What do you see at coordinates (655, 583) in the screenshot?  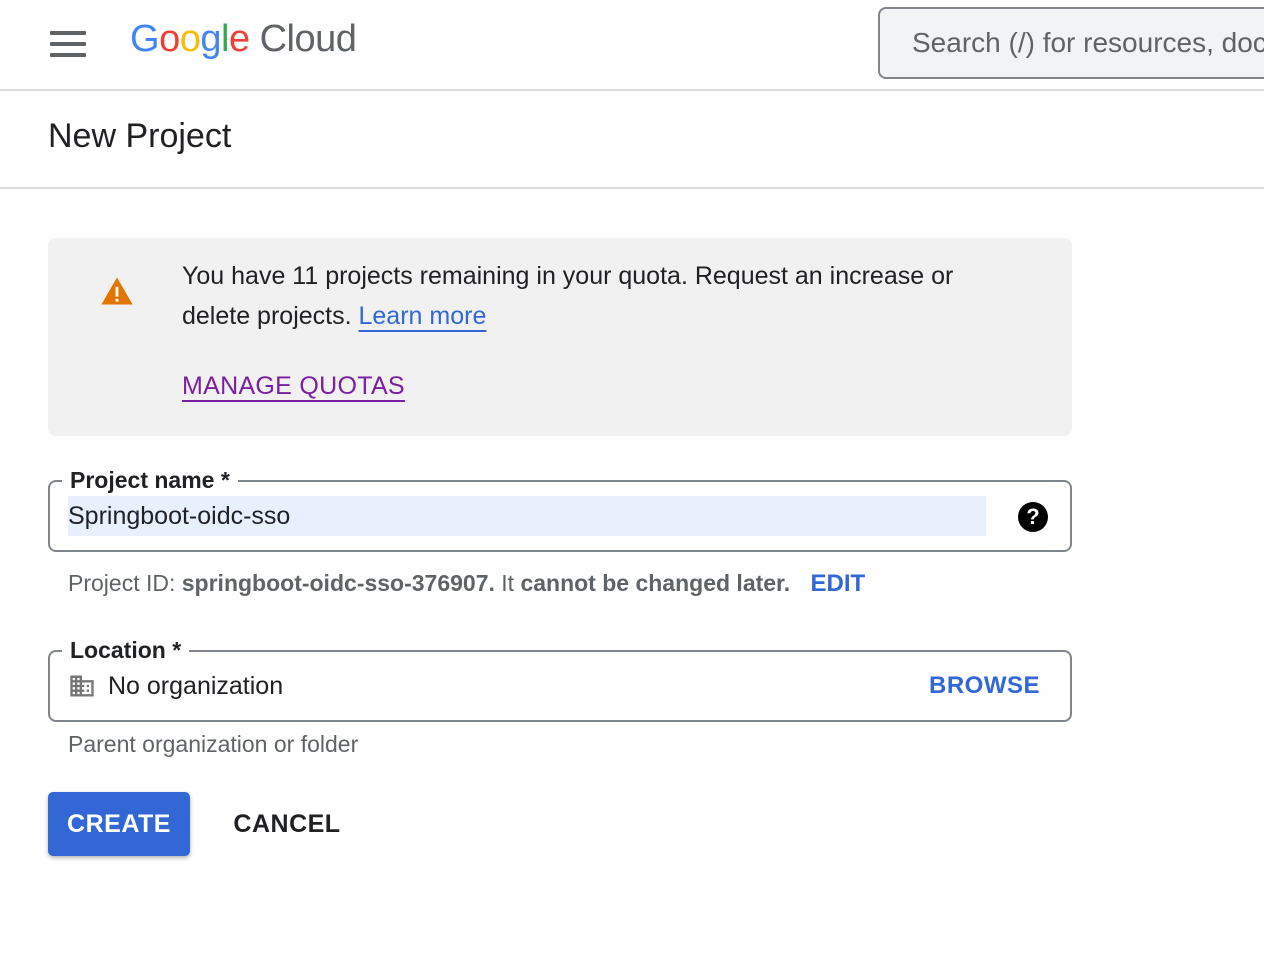 I see `project-id-suffix: cannot be changed later.` at bounding box center [655, 583].